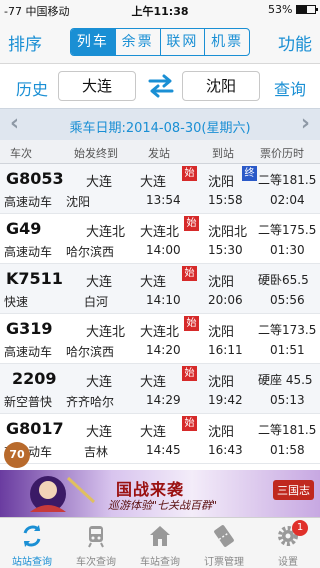 This screenshot has width=320, height=568. What do you see at coordinates (224, 543) in the screenshot?
I see `tab-booking-management: 订票管理` at bounding box center [224, 543].